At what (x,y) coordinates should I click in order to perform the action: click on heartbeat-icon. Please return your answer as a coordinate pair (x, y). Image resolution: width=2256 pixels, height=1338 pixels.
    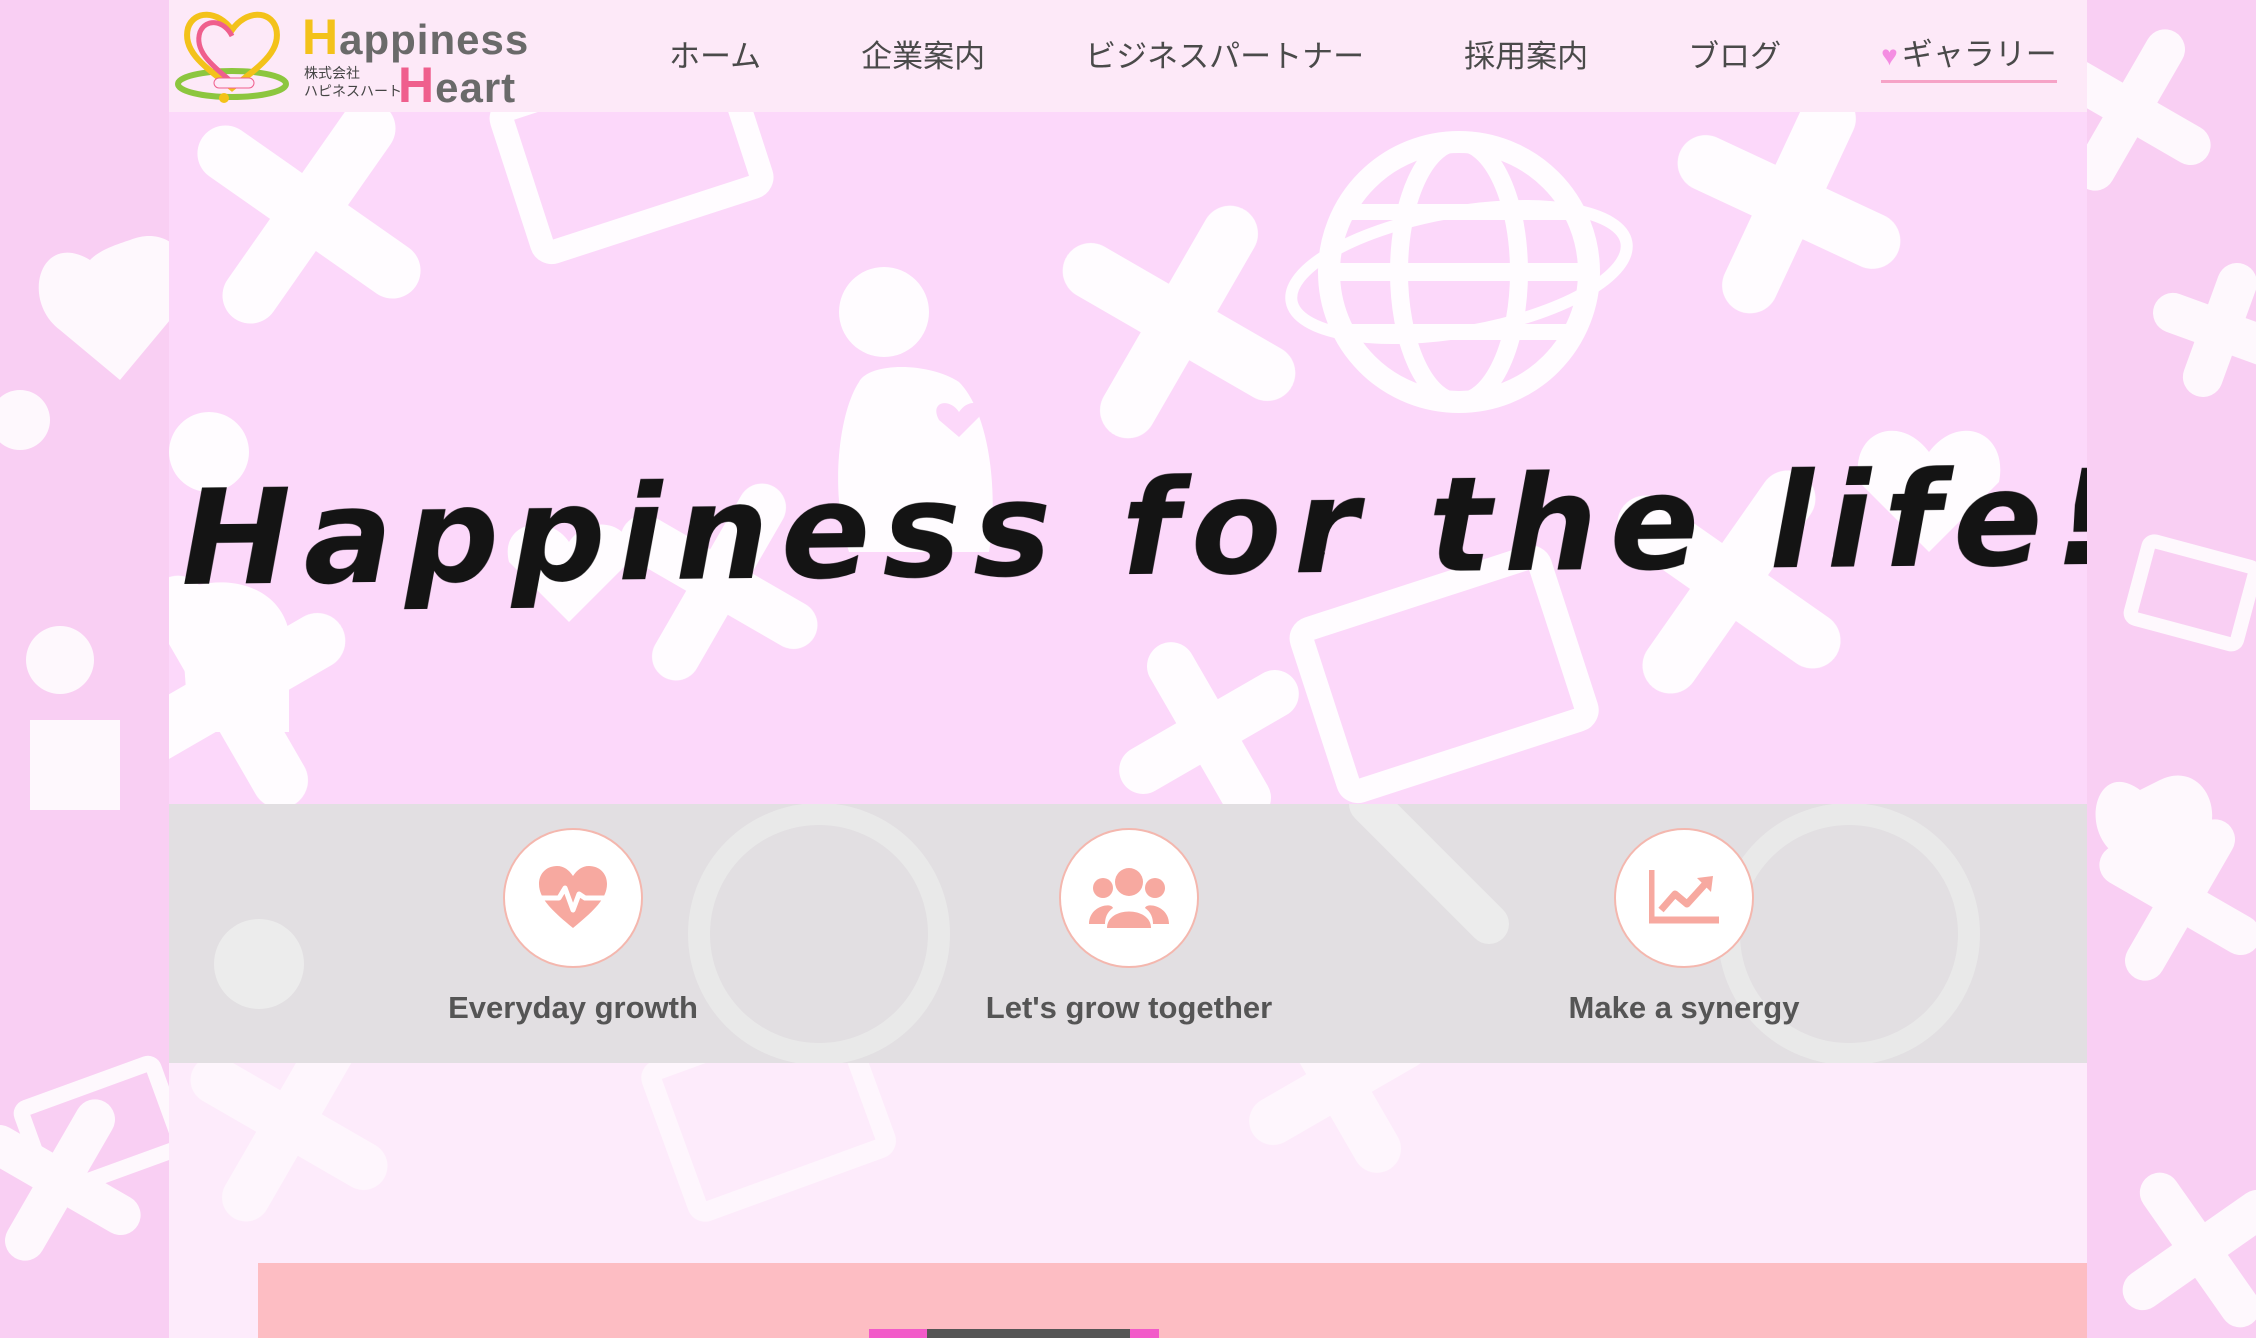
    Looking at the image, I should click on (573, 897).